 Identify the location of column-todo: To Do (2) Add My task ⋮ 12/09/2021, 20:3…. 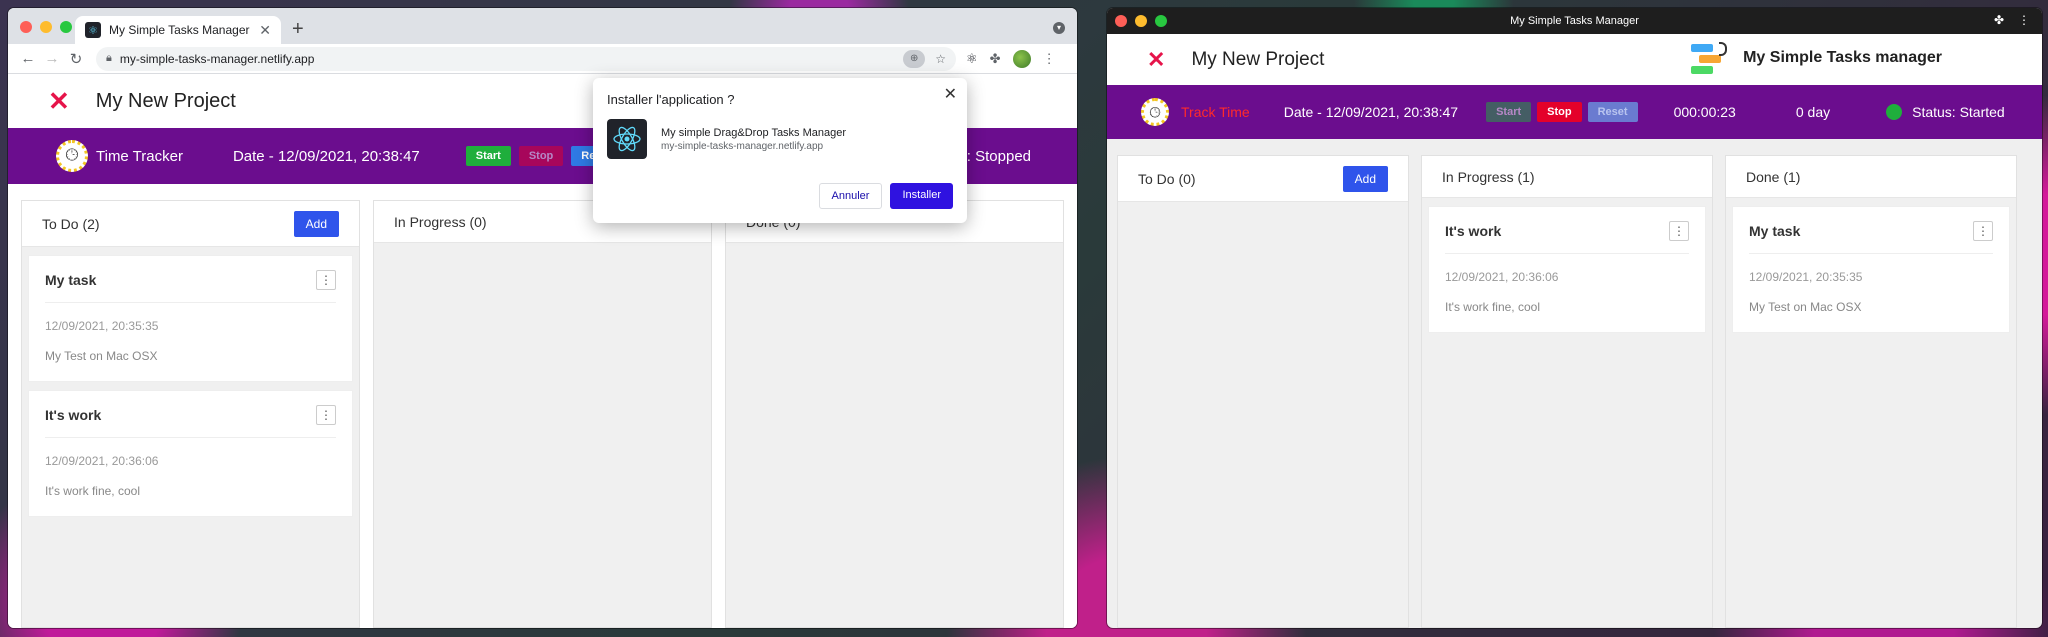
(190, 414).